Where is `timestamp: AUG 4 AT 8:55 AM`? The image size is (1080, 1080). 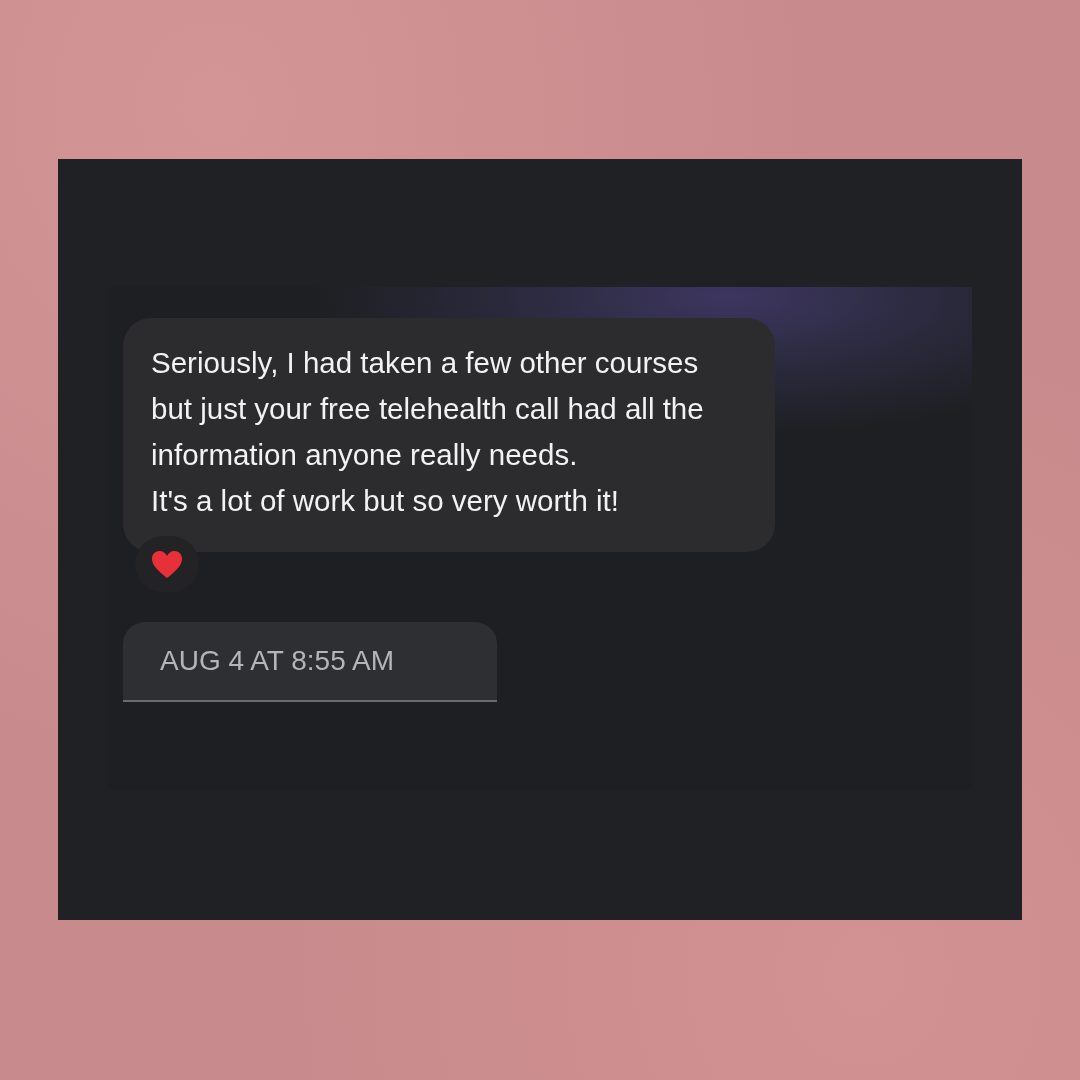 timestamp: AUG 4 AT 8:55 AM is located at coordinates (310, 662).